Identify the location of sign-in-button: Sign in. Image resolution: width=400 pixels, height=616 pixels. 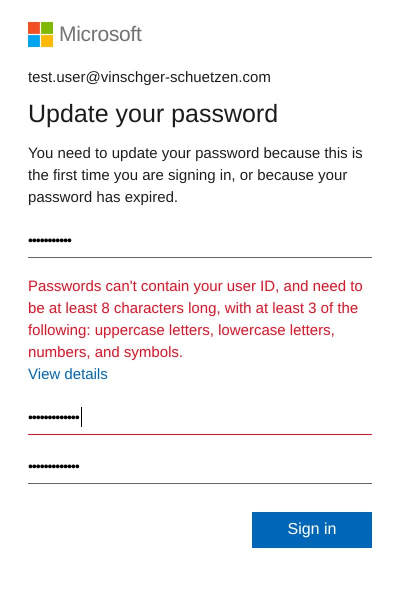
(312, 530).